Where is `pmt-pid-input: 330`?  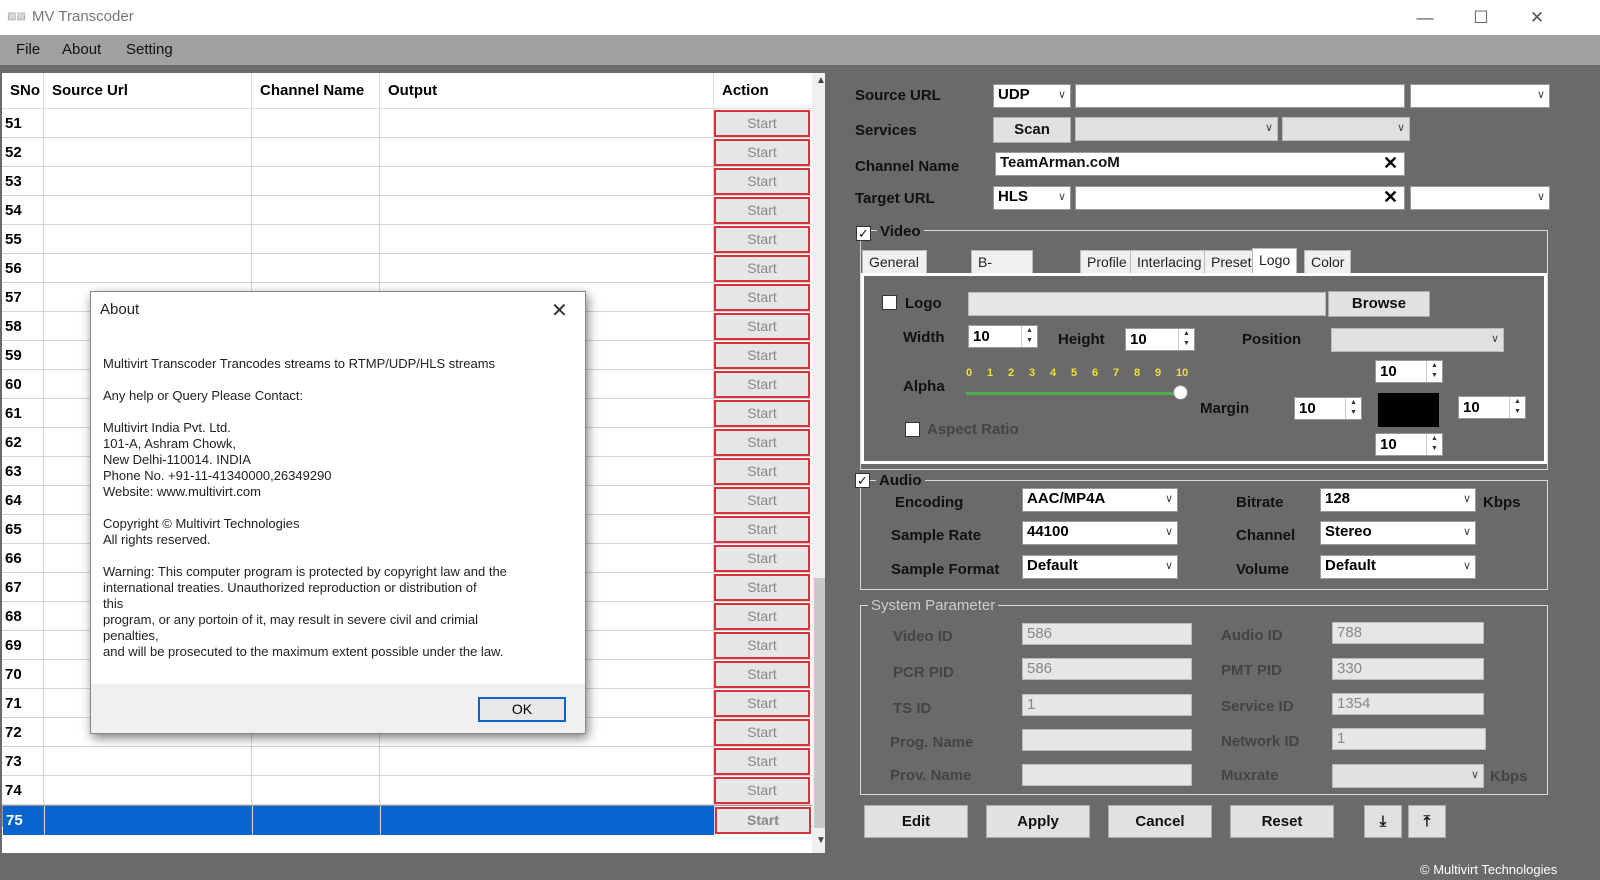 pmt-pid-input: 330 is located at coordinates (1408, 669).